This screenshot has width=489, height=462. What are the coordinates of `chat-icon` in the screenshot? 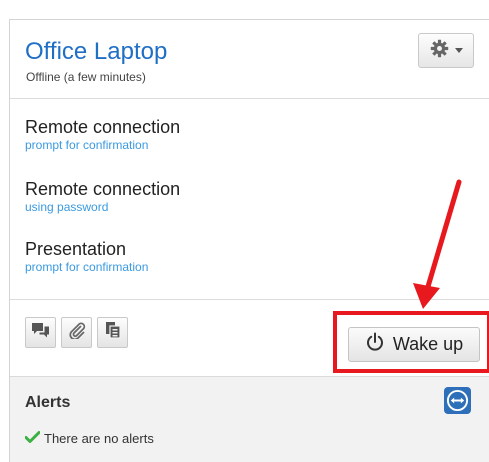 It's located at (40, 333).